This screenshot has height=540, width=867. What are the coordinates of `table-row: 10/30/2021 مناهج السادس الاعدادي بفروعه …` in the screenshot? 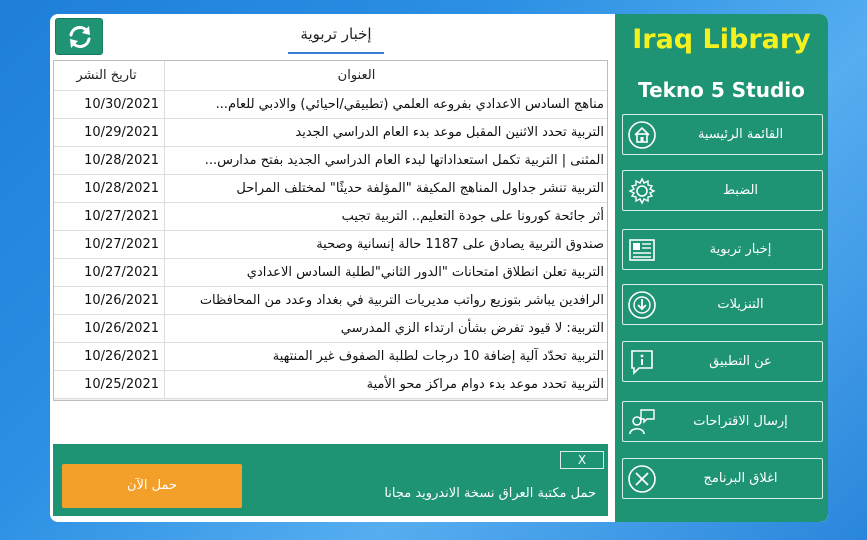 It's located at (330, 105).